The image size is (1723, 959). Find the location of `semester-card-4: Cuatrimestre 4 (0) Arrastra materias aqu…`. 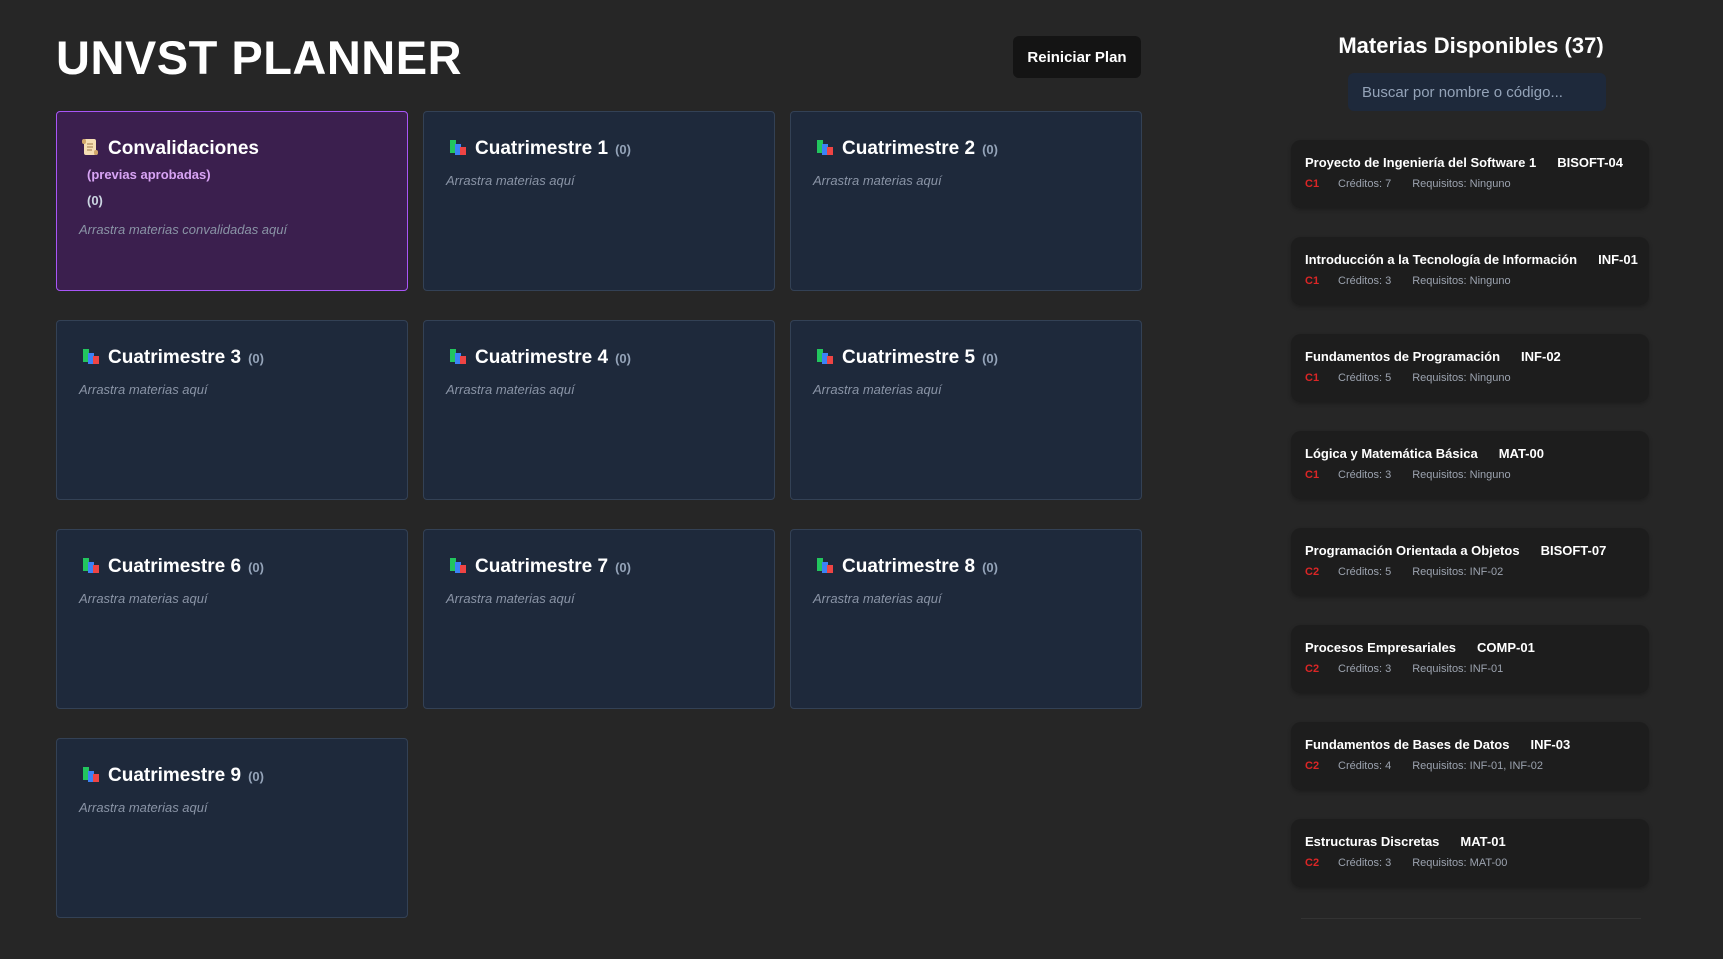

semester-card-4: Cuatrimestre 4 (0) Arrastra materias aqu… is located at coordinates (599, 410).